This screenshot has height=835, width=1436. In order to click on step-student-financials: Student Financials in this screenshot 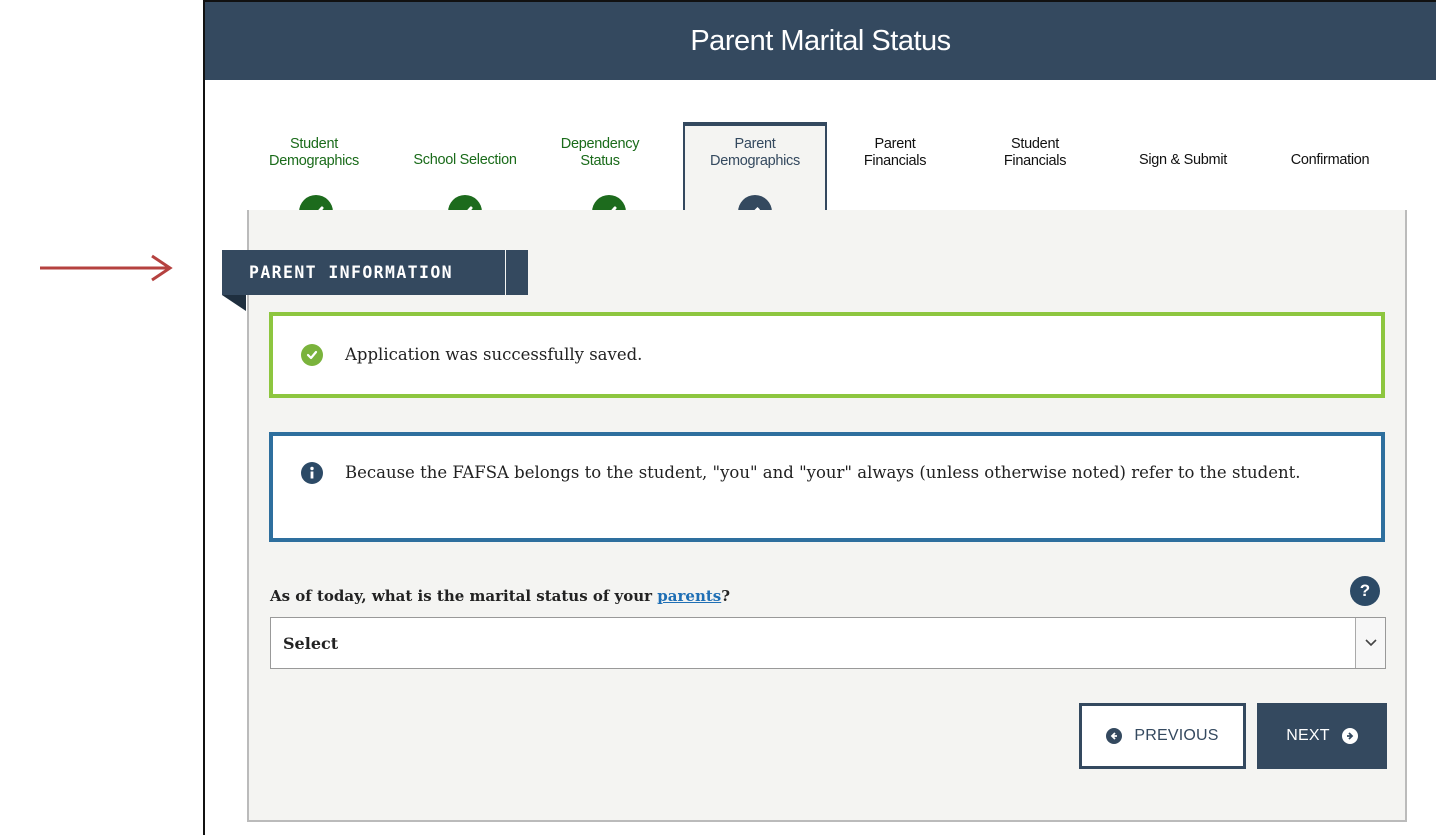, I will do `click(1035, 152)`.